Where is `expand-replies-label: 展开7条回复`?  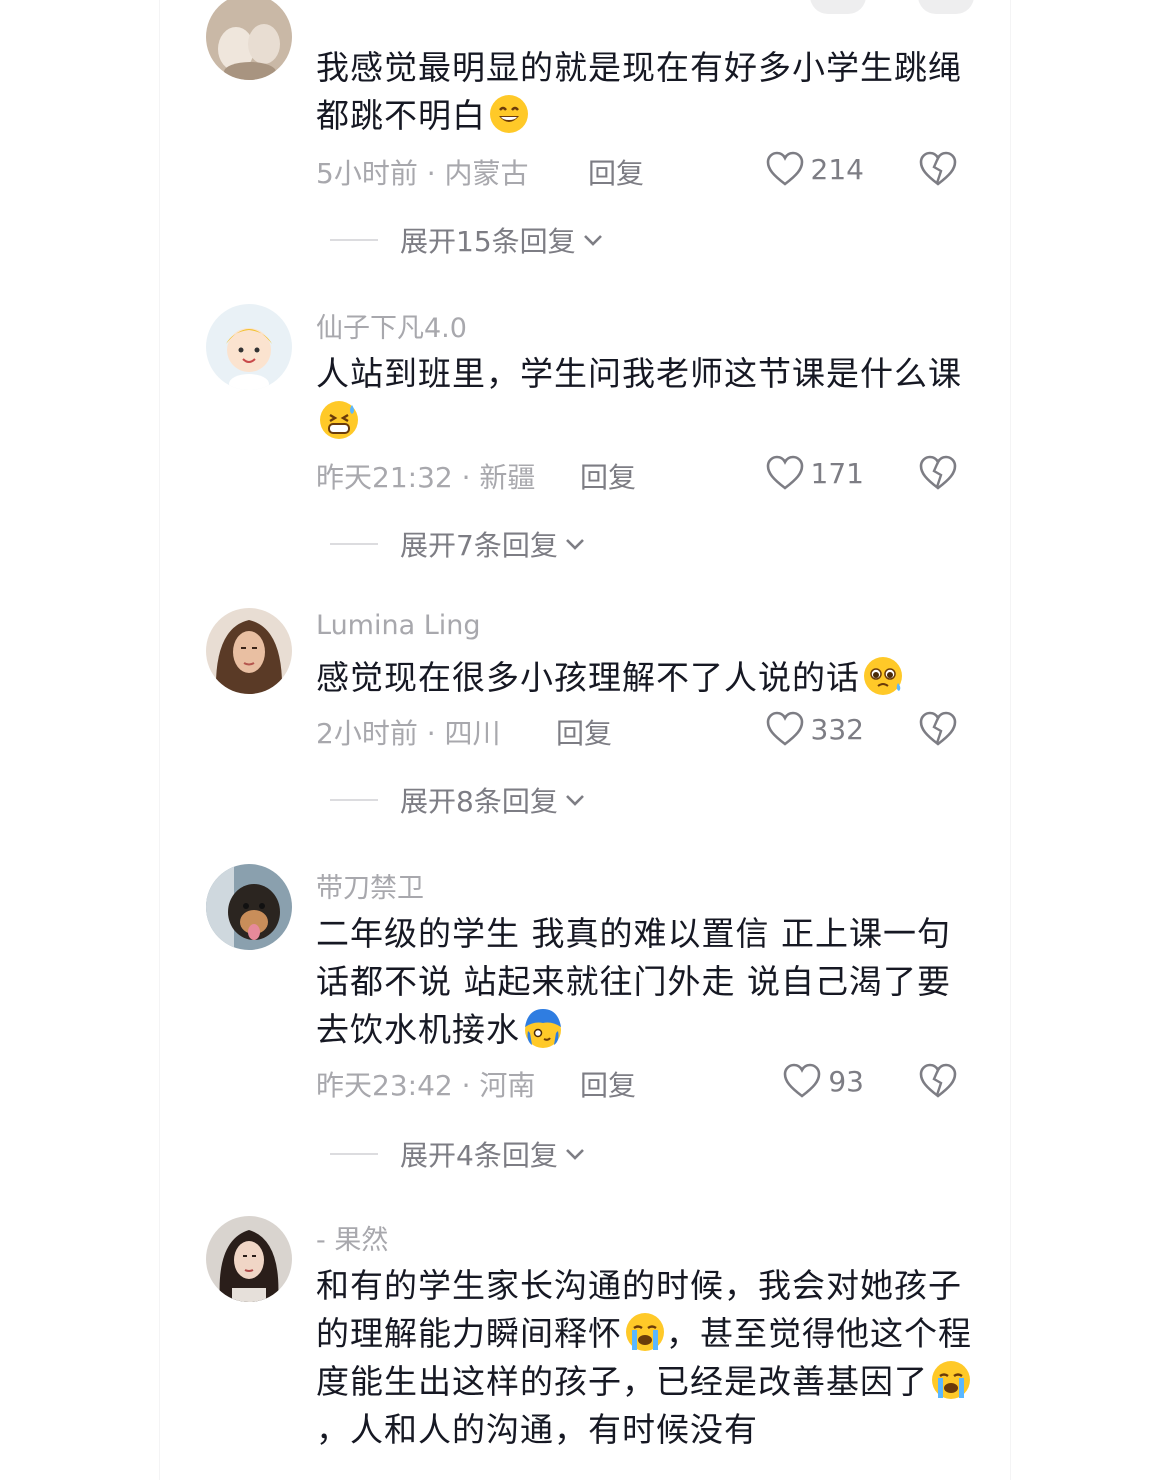 expand-replies-label: 展开7条回复 is located at coordinates (479, 545).